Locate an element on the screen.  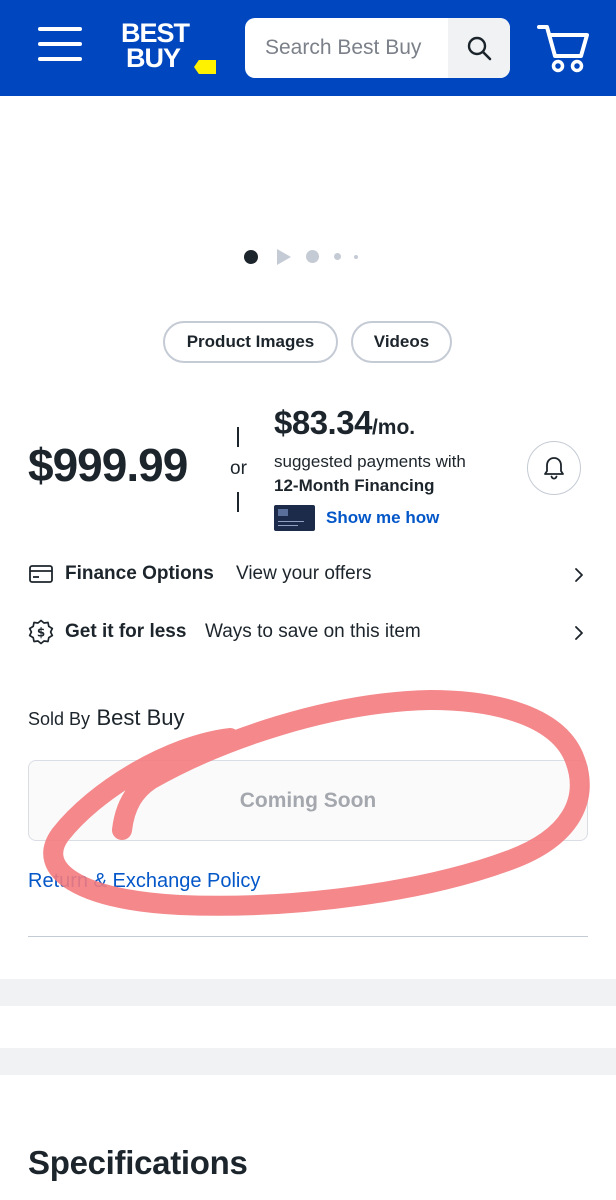
finance-options-row: Finance Options View your offers is located at coordinates (308, 575).